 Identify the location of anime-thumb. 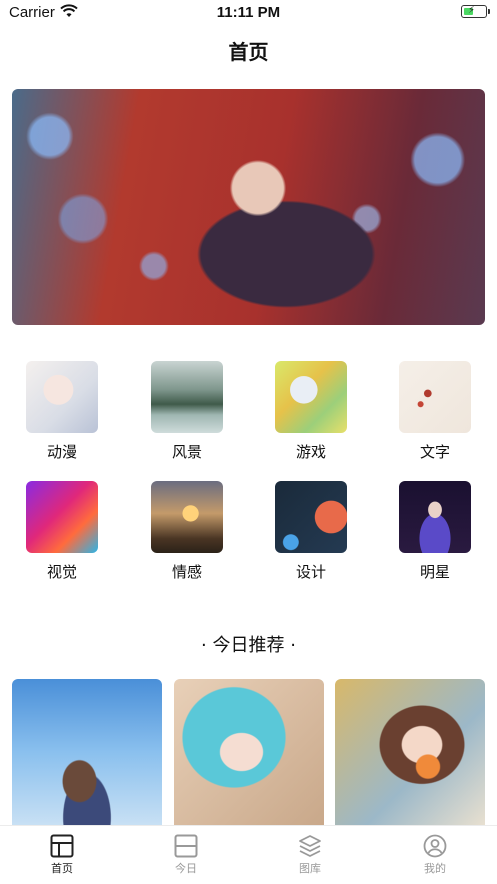
(62, 397).